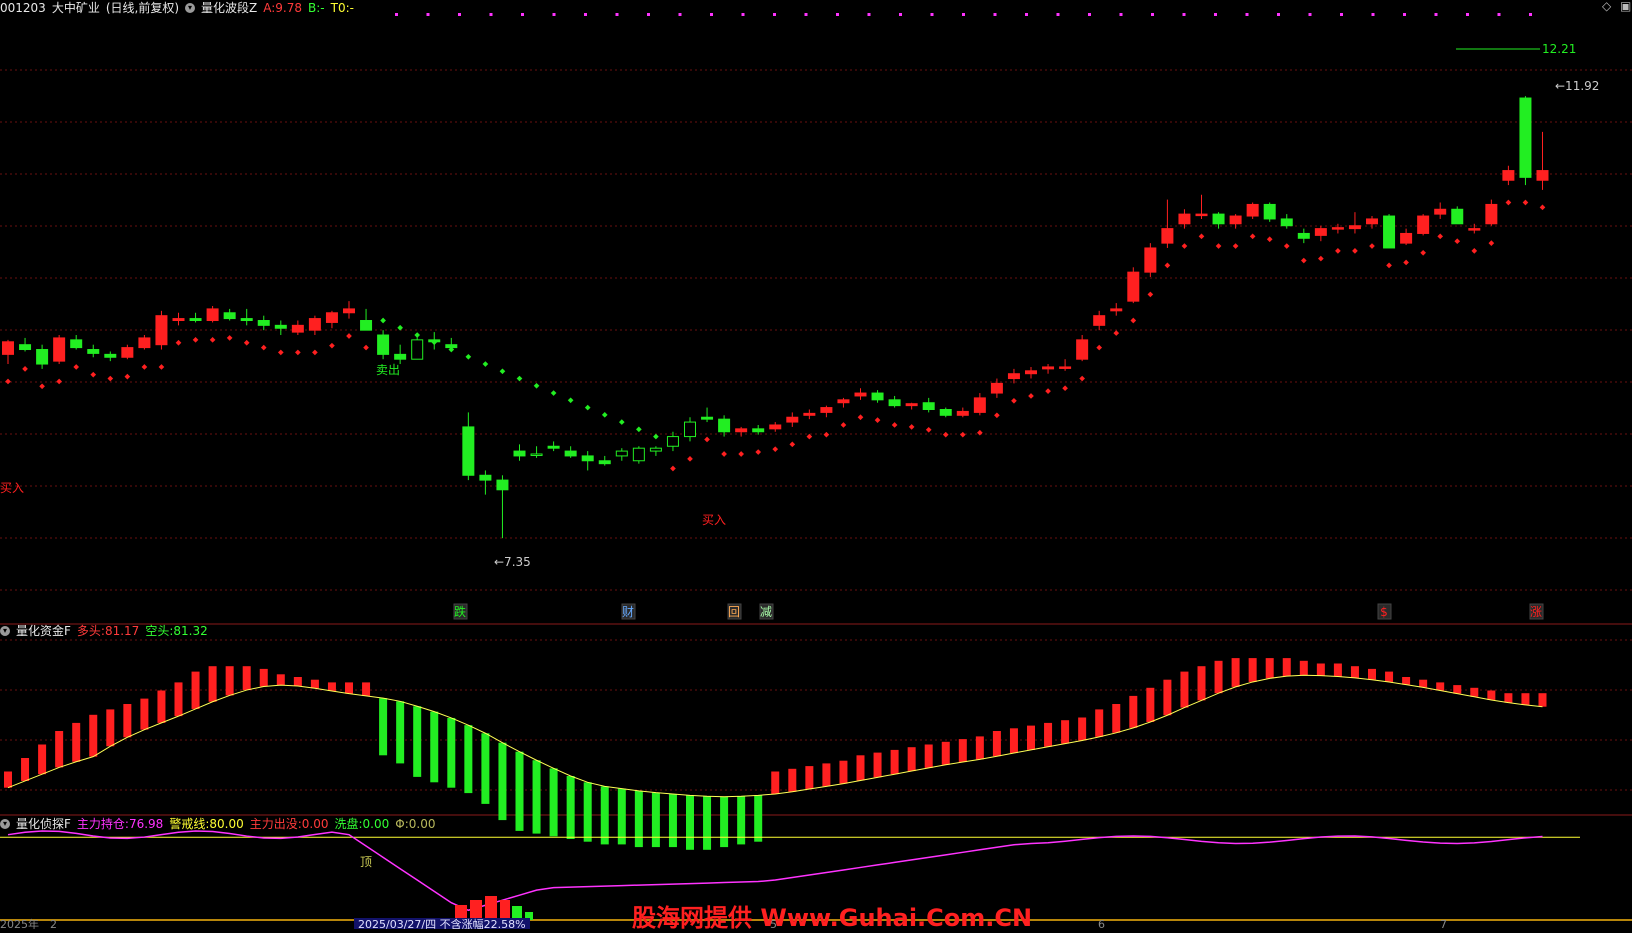  I want to click on hold-label: 主力持仓:, so click(102, 824).